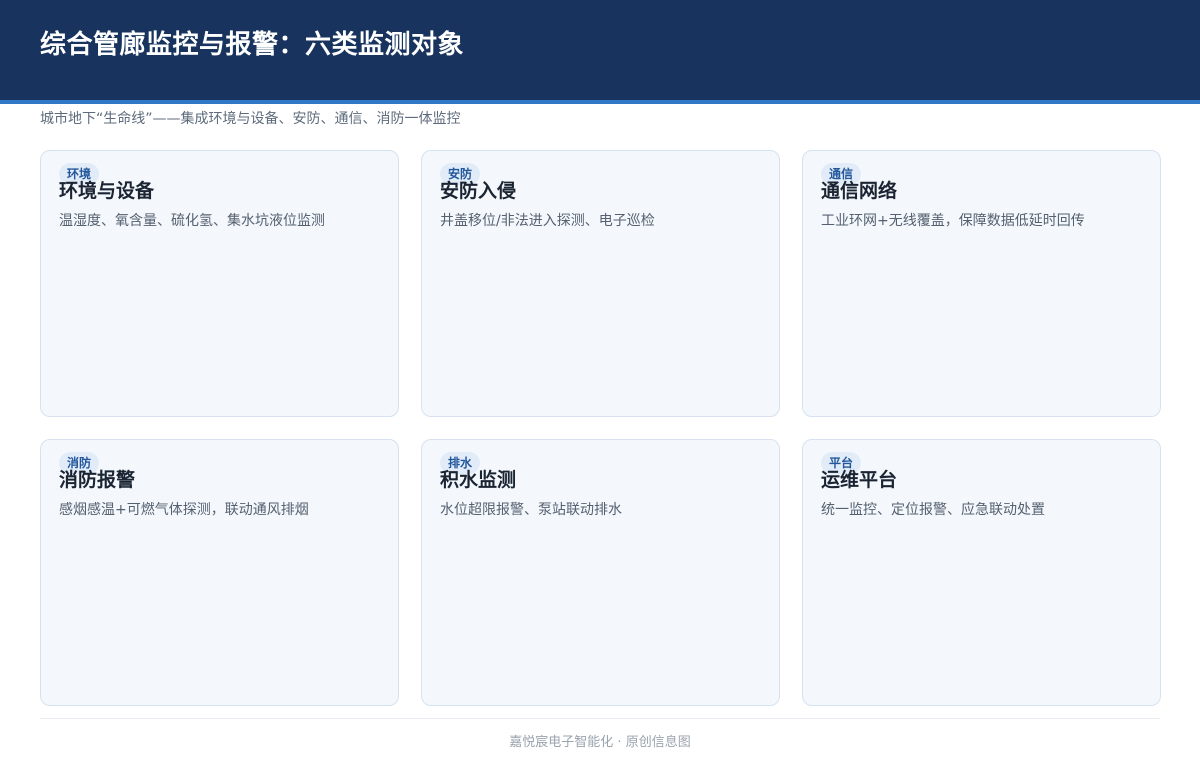 This screenshot has height=760, width=1200. Describe the element at coordinates (219, 283) in the screenshot. I see `card-environment: 环境 环境与设备 温湿度、氧含量、硫化氢、集水坑液位监测` at that location.